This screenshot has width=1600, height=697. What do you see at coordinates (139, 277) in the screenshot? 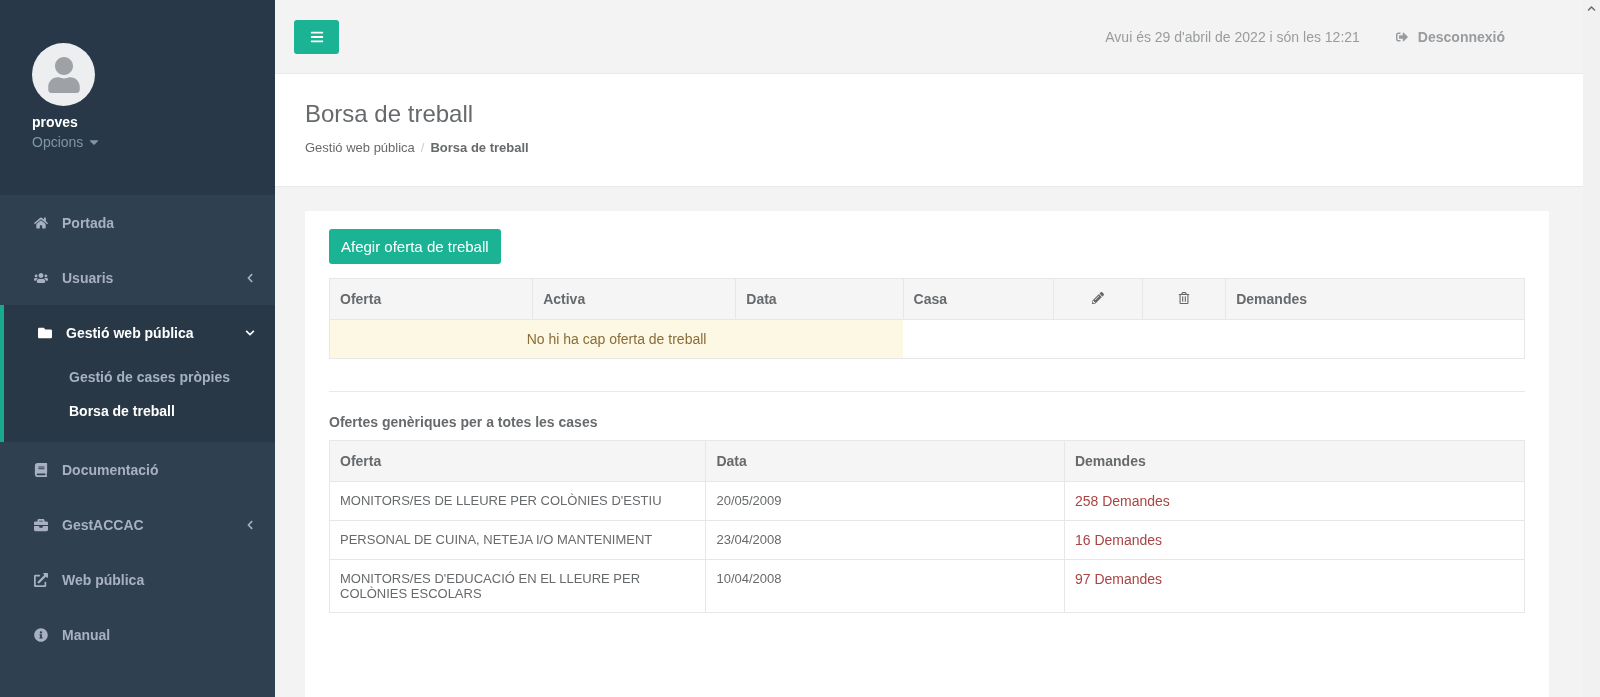
I see `nav-item: Usuaris` at bounding box center [139, 277].